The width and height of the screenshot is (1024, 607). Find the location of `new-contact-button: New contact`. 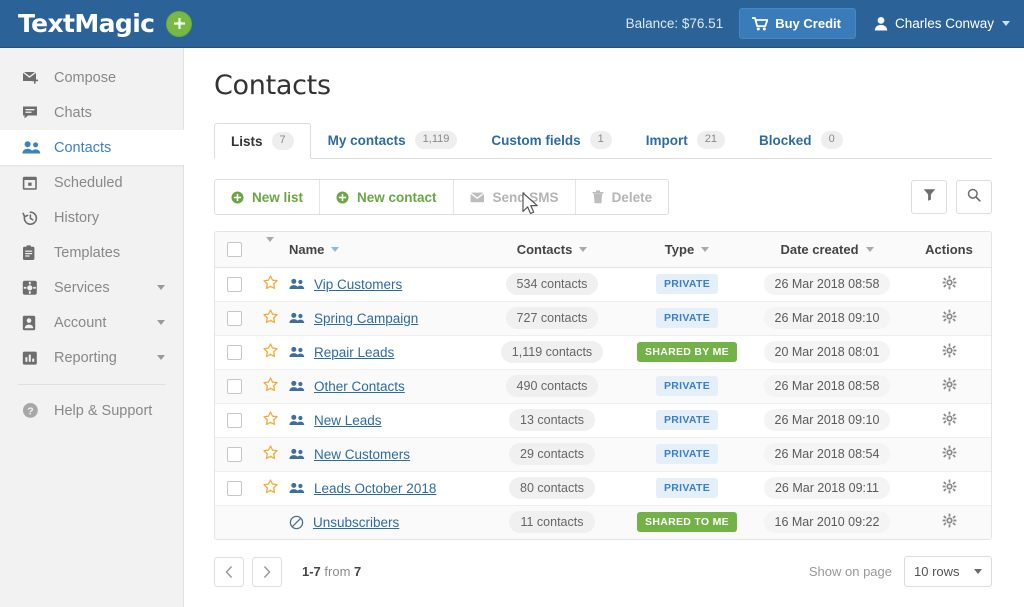

new-contact-button: New contact is located at coordinates (387, 197).